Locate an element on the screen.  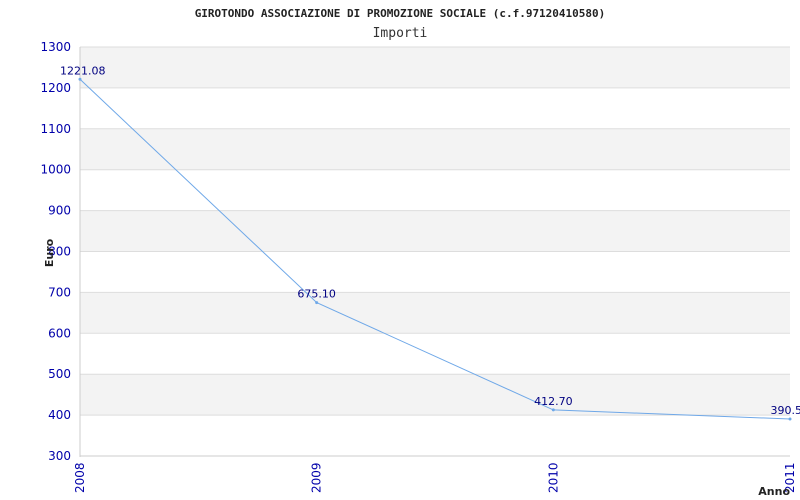
y-tick-label: 1300 is located at coordinates (55, 47).